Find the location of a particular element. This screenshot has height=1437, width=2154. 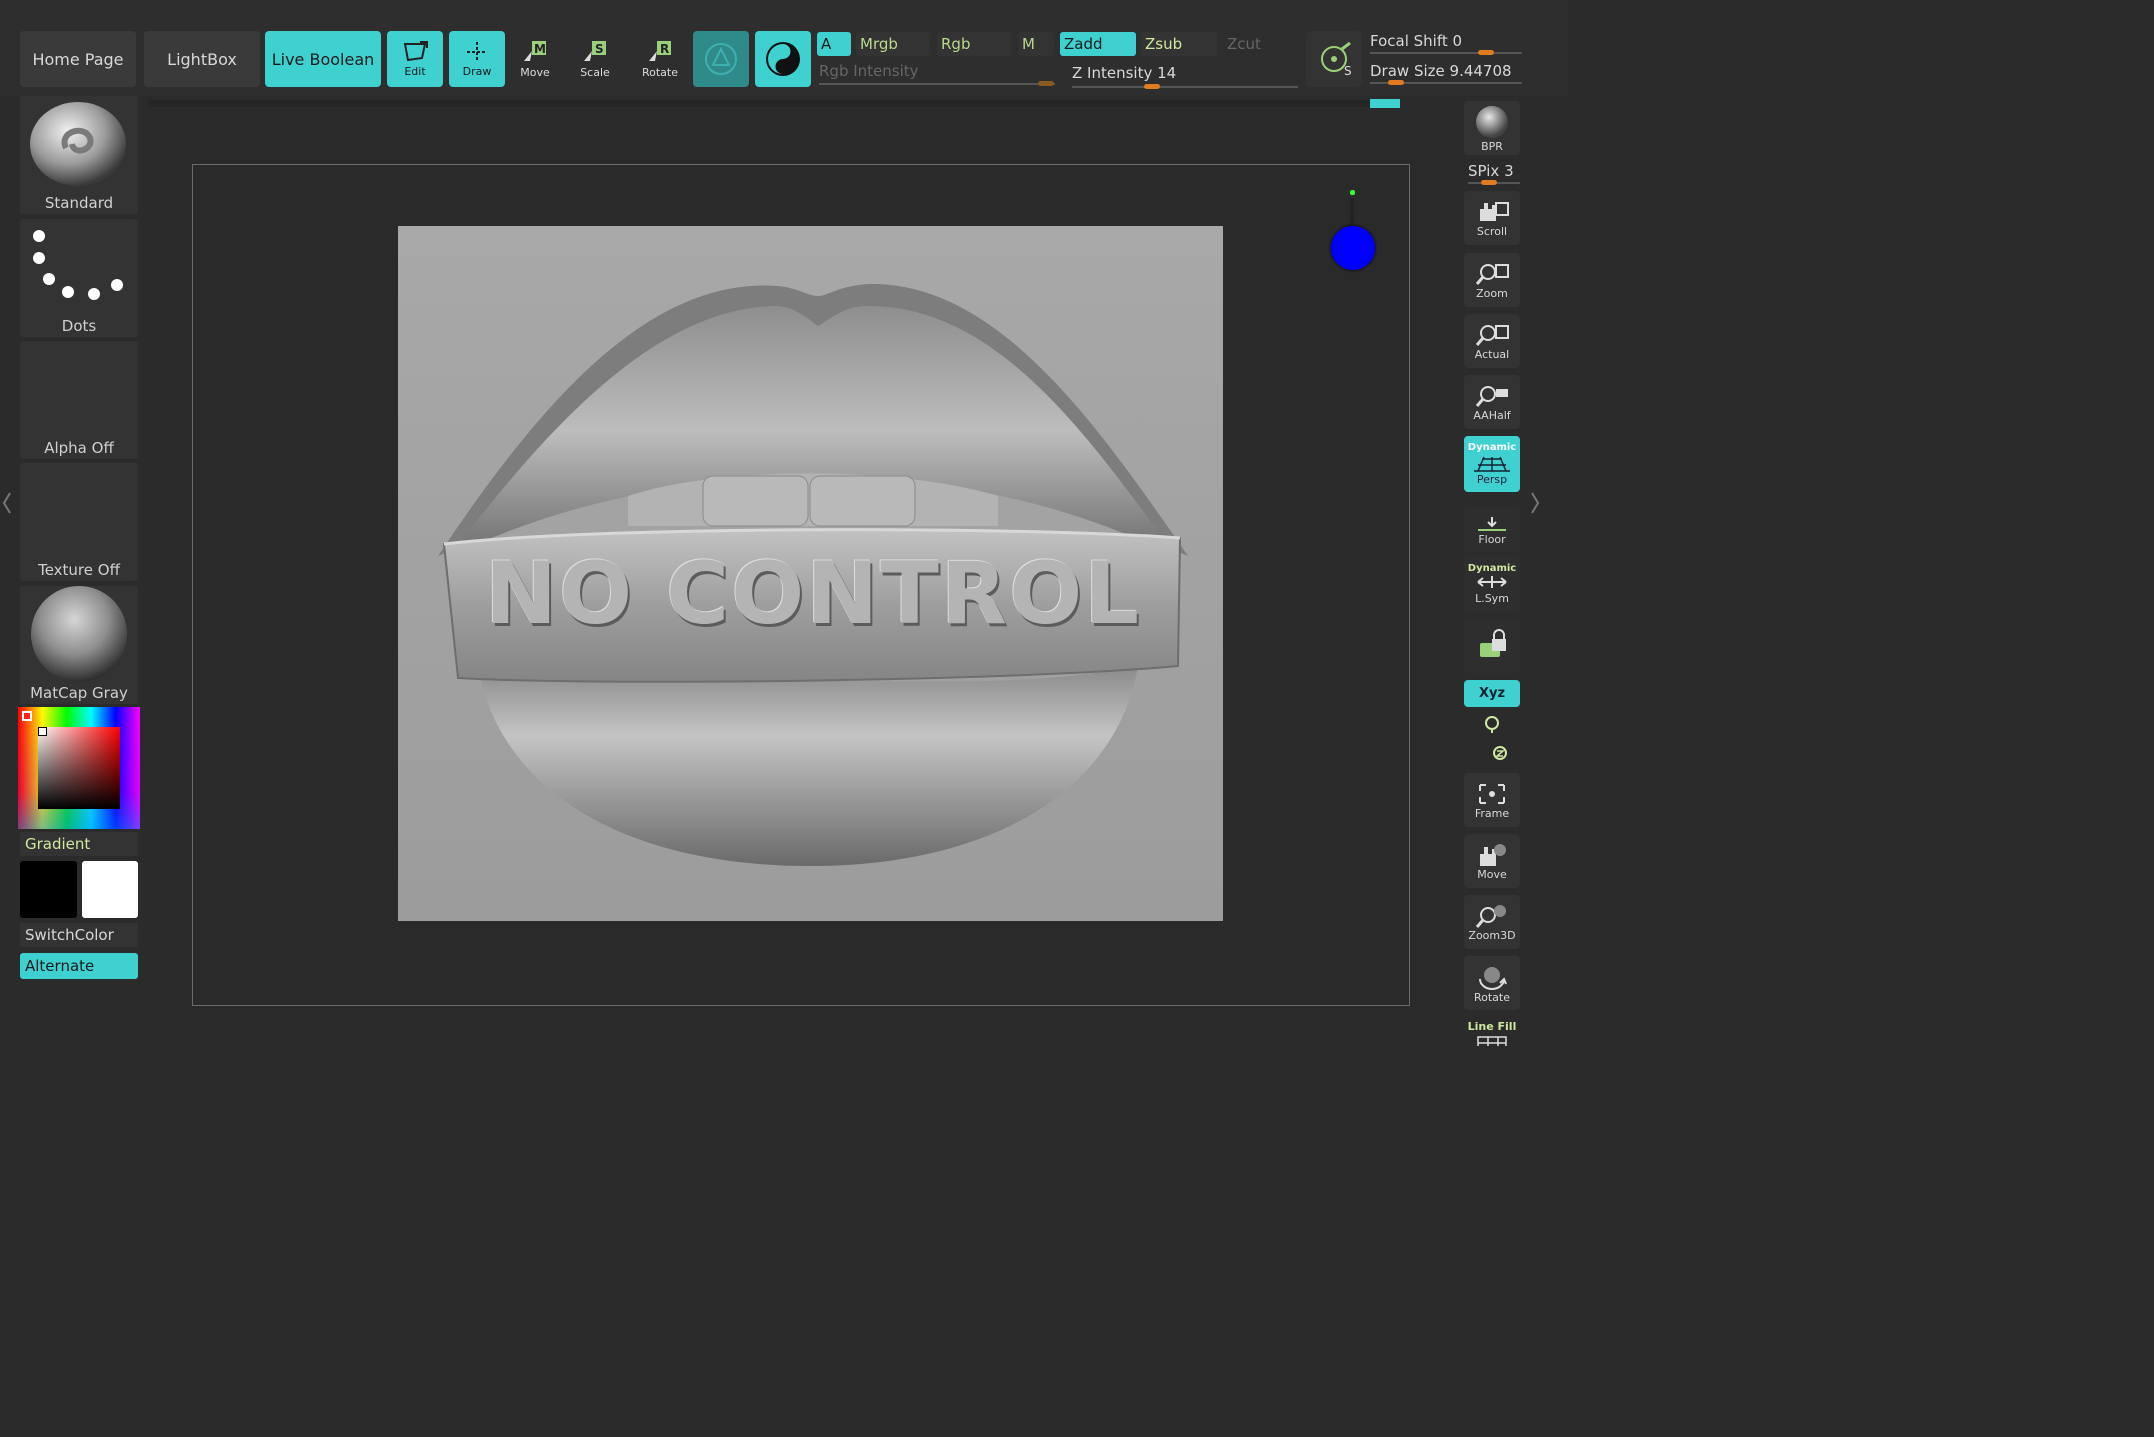

focal-shift-knob is located at coordinates (1486, 52).